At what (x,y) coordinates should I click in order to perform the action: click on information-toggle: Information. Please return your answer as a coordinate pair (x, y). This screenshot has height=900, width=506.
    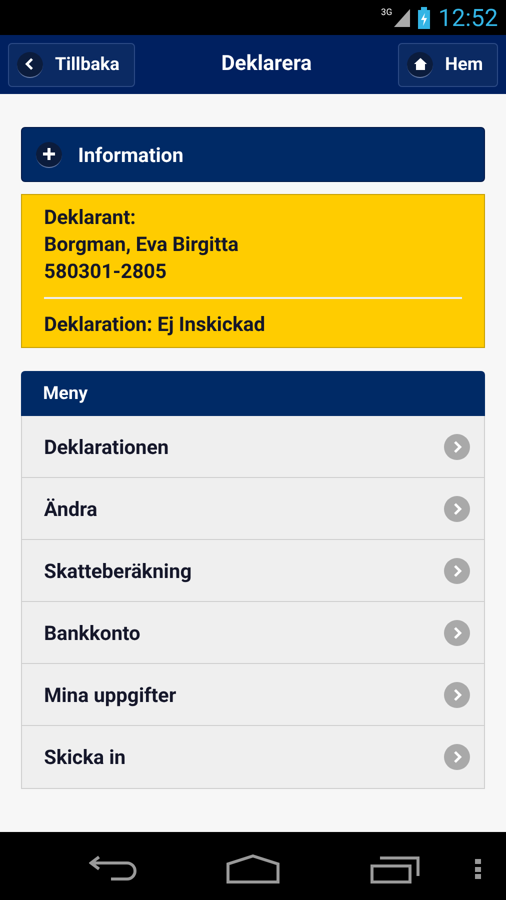
    Looking at the image, I should click on (253, 154).